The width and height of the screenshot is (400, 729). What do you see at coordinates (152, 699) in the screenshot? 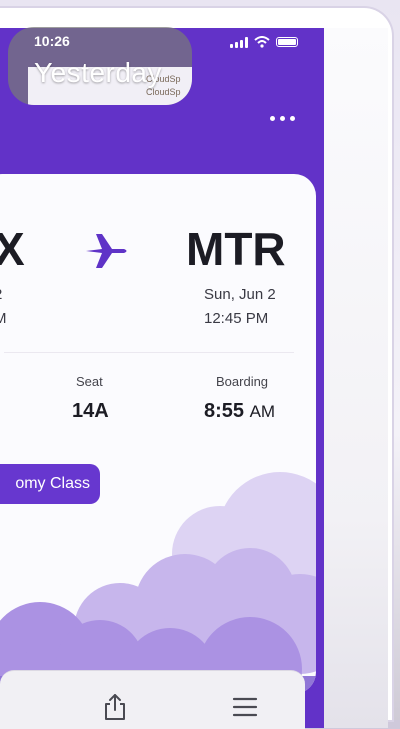
I see `bottom-toolbar` at bounding box center [152, 699].